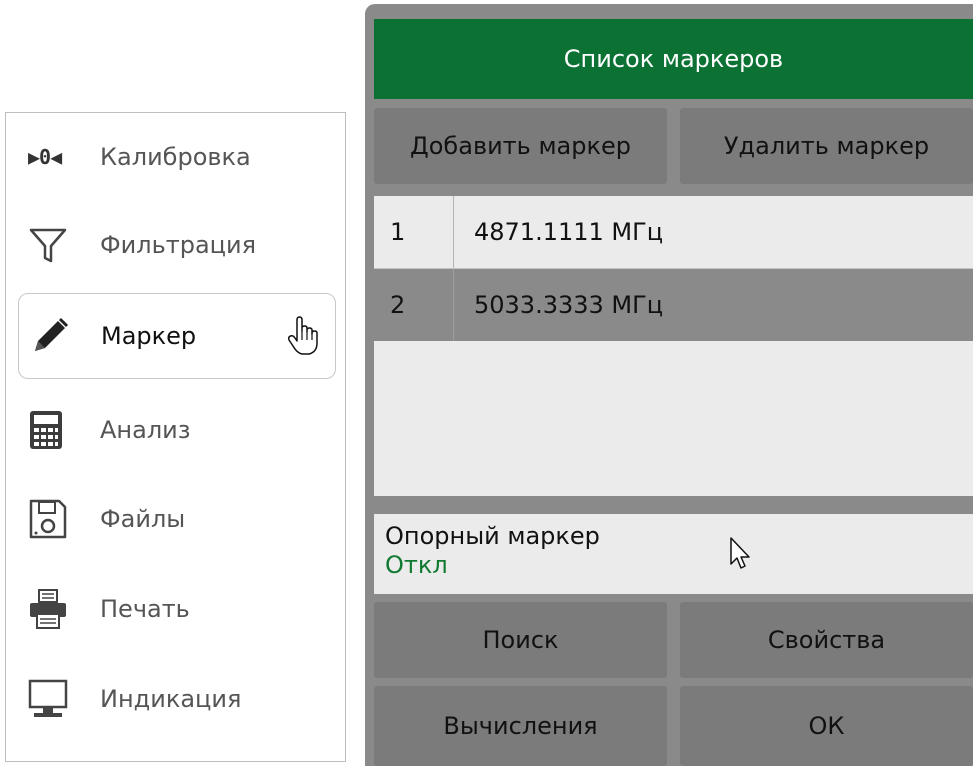  What do you see at coordinates (45, 157) in the screenshot?
I see `calibration-icon-glyph: ▶0◀` at bounding box center [45, 157].